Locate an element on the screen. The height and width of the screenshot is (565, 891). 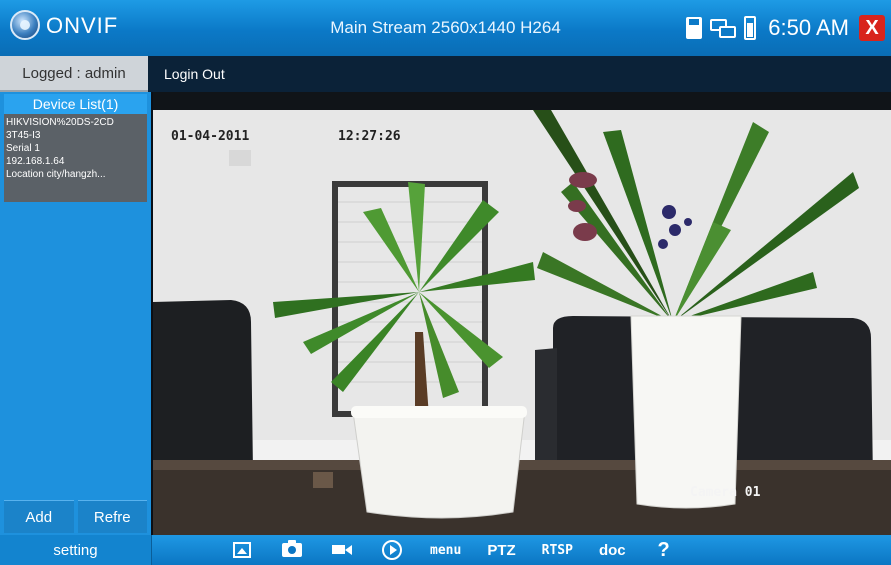
help-button: ? is located at coordinates (664, 550).